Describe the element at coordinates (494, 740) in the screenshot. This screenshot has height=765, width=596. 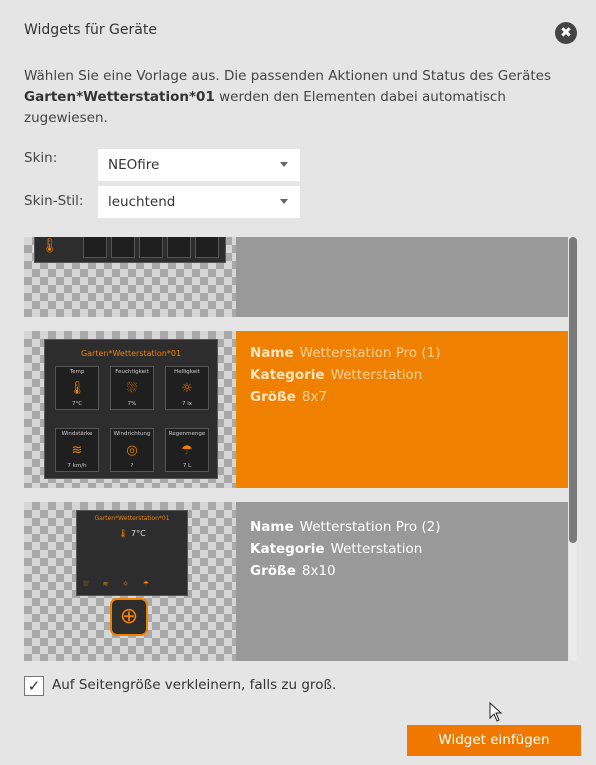
I see `insert-widget-button: Widget einfügen` at that location.